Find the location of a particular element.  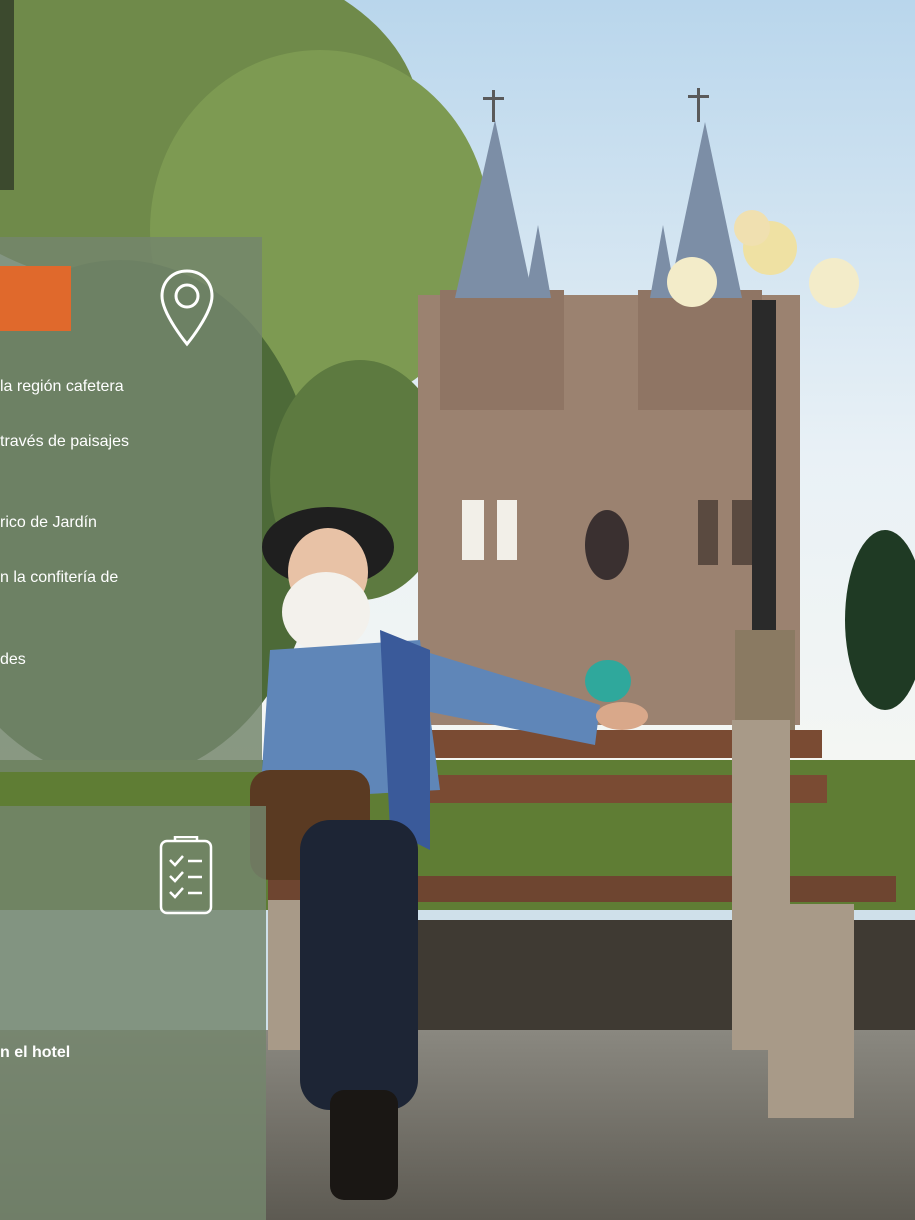

itinerary-line-5: des is located at coordinates (13, 659).